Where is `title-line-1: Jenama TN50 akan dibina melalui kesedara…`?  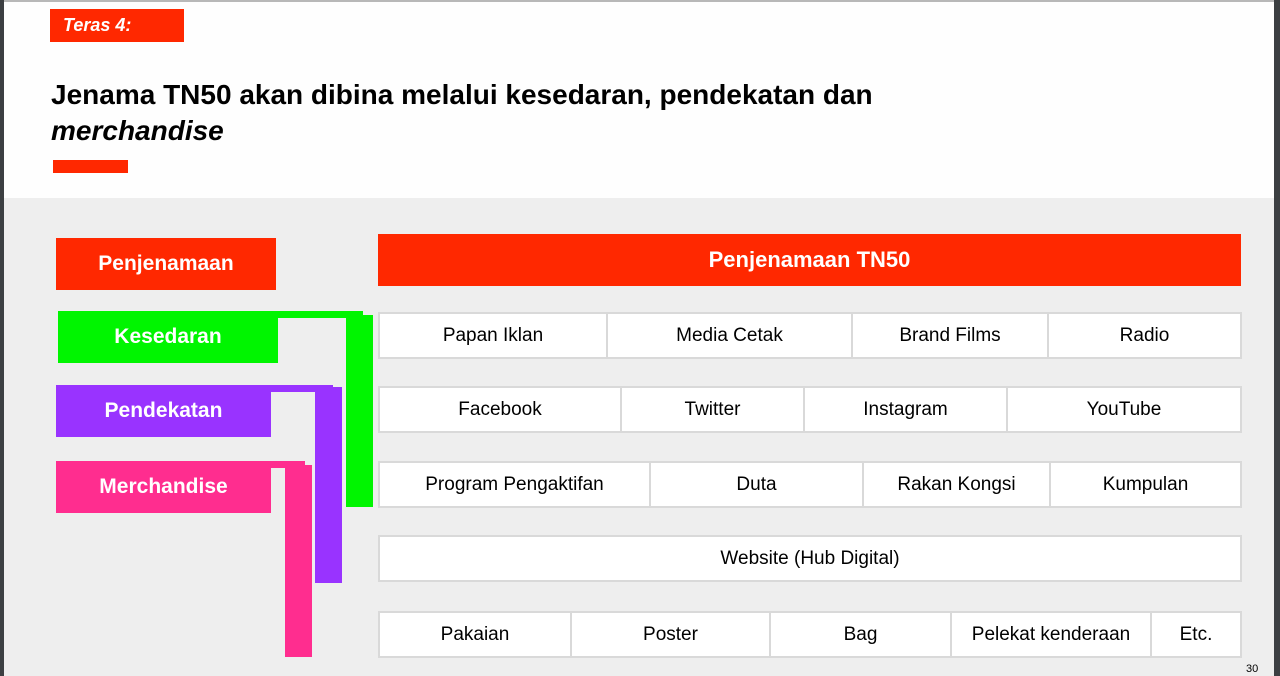
title-line-1: Jenama TN50 akan dibina melalui kesedara… is located at coordinates (462, 94).